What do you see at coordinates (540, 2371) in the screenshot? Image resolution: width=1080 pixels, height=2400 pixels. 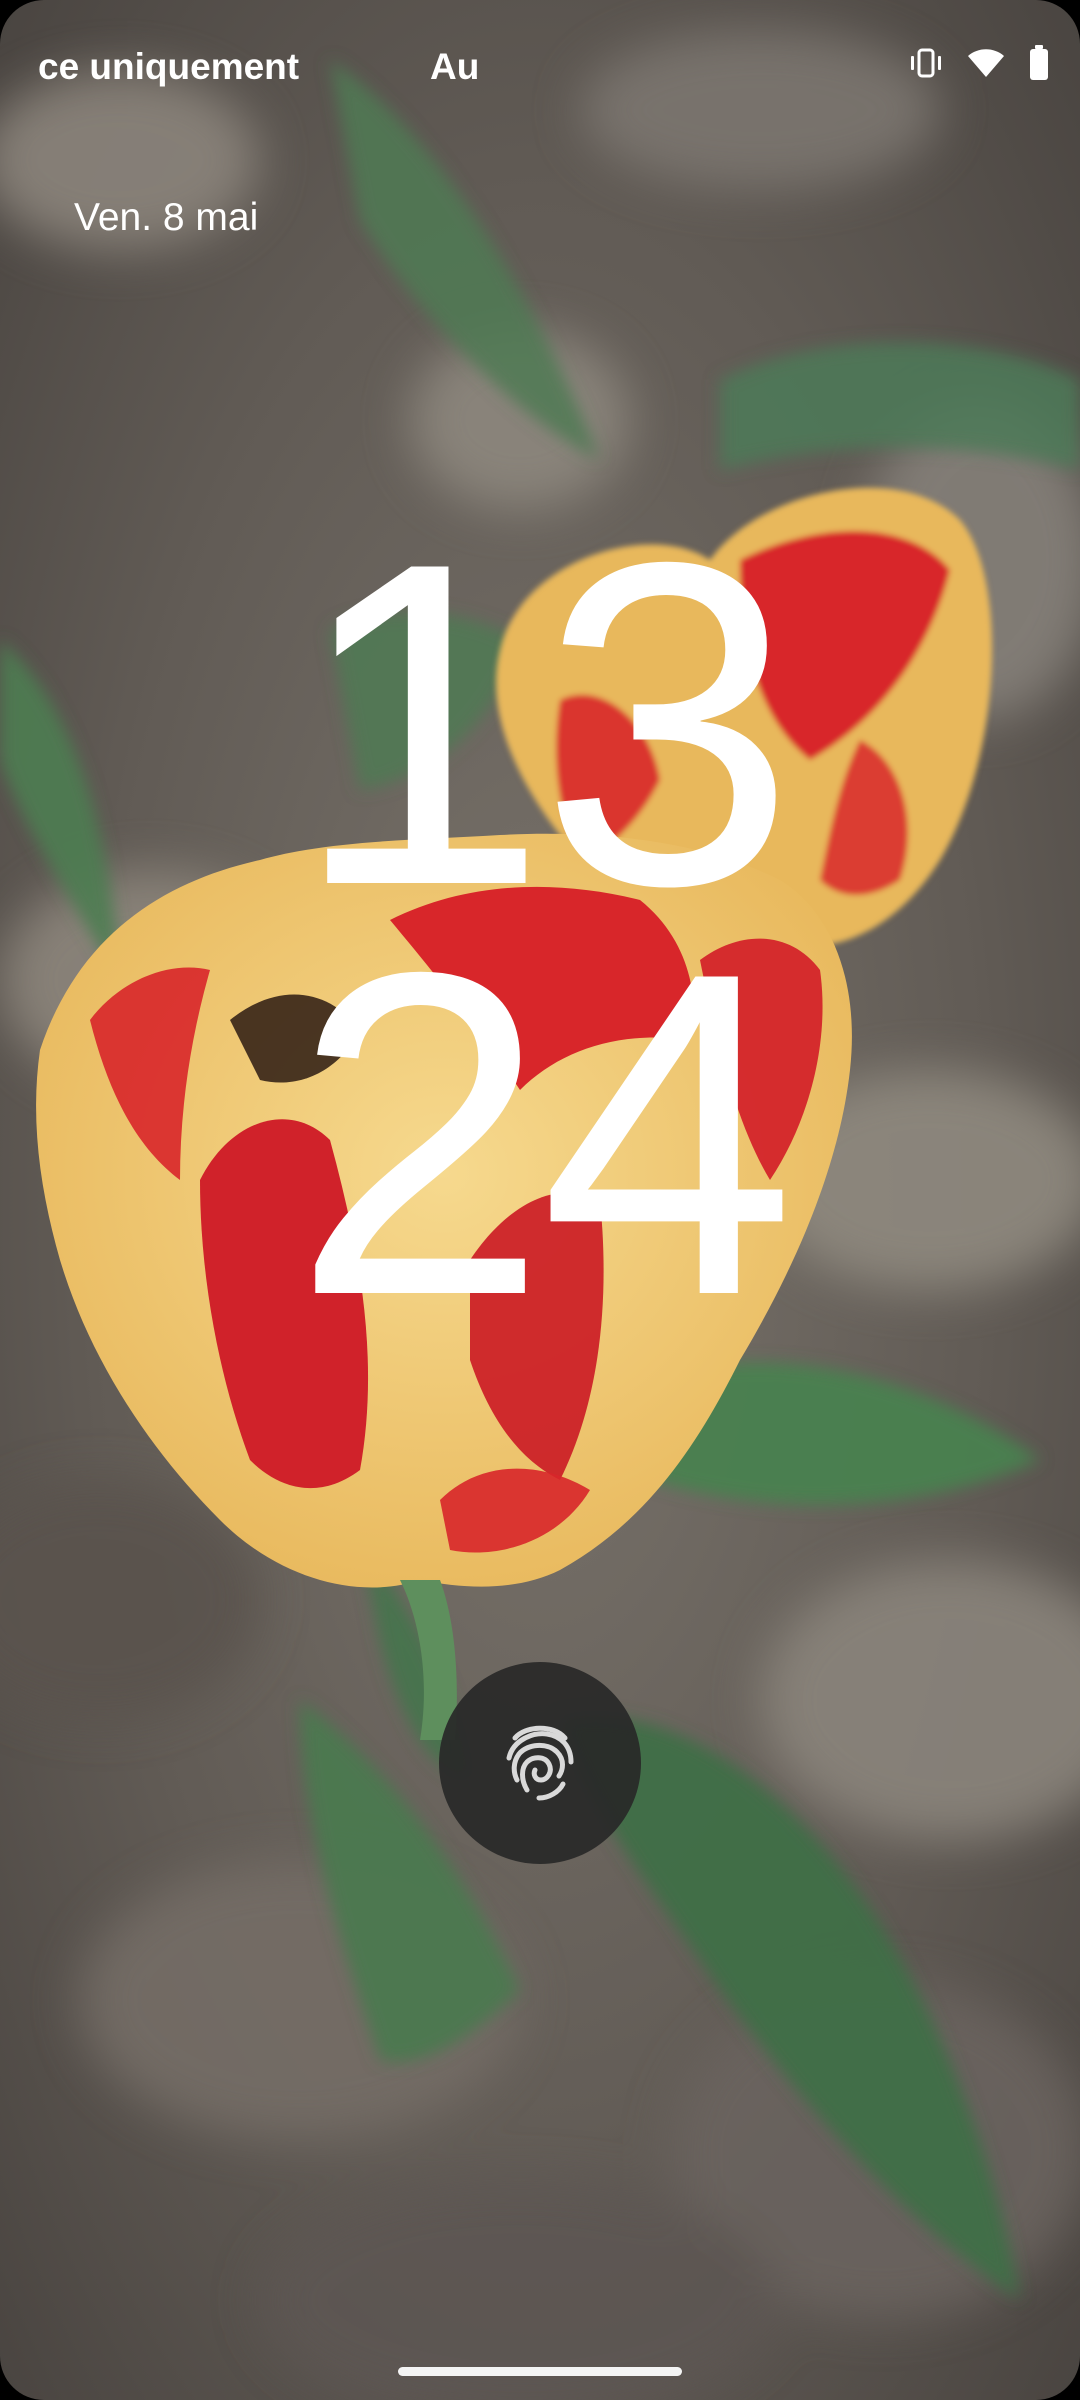 I see `home-gesture-bar` at bounding box center [540, 2371].